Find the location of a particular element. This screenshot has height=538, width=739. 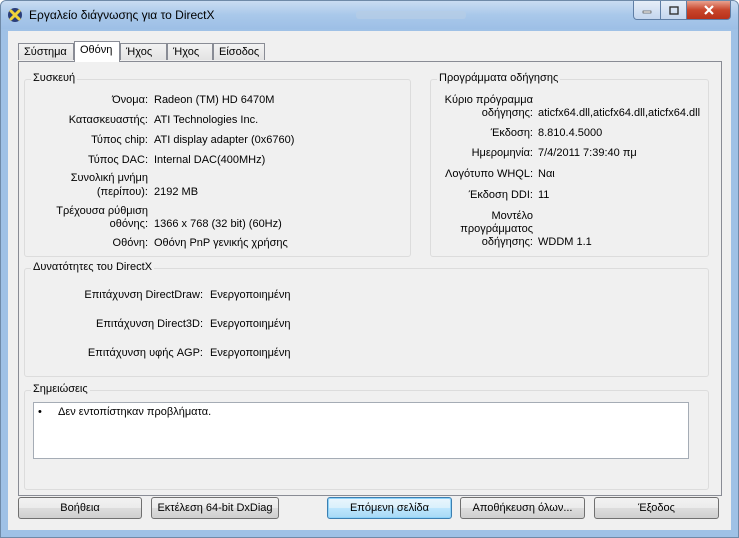

direct3d-acceleration-value: Ενεργοποιημένη is located at coordinates (250, 324).